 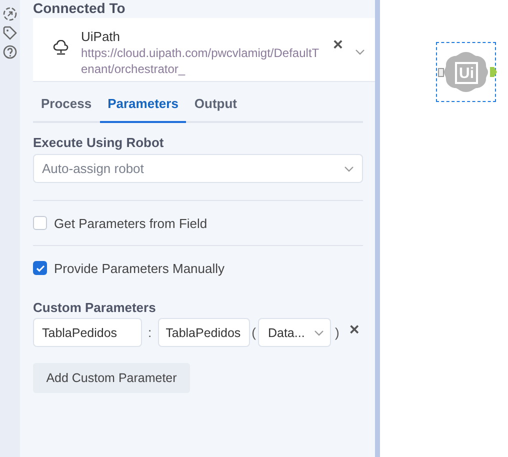 I want to click on remove-param-button: ×, so click(x=354, y=329).